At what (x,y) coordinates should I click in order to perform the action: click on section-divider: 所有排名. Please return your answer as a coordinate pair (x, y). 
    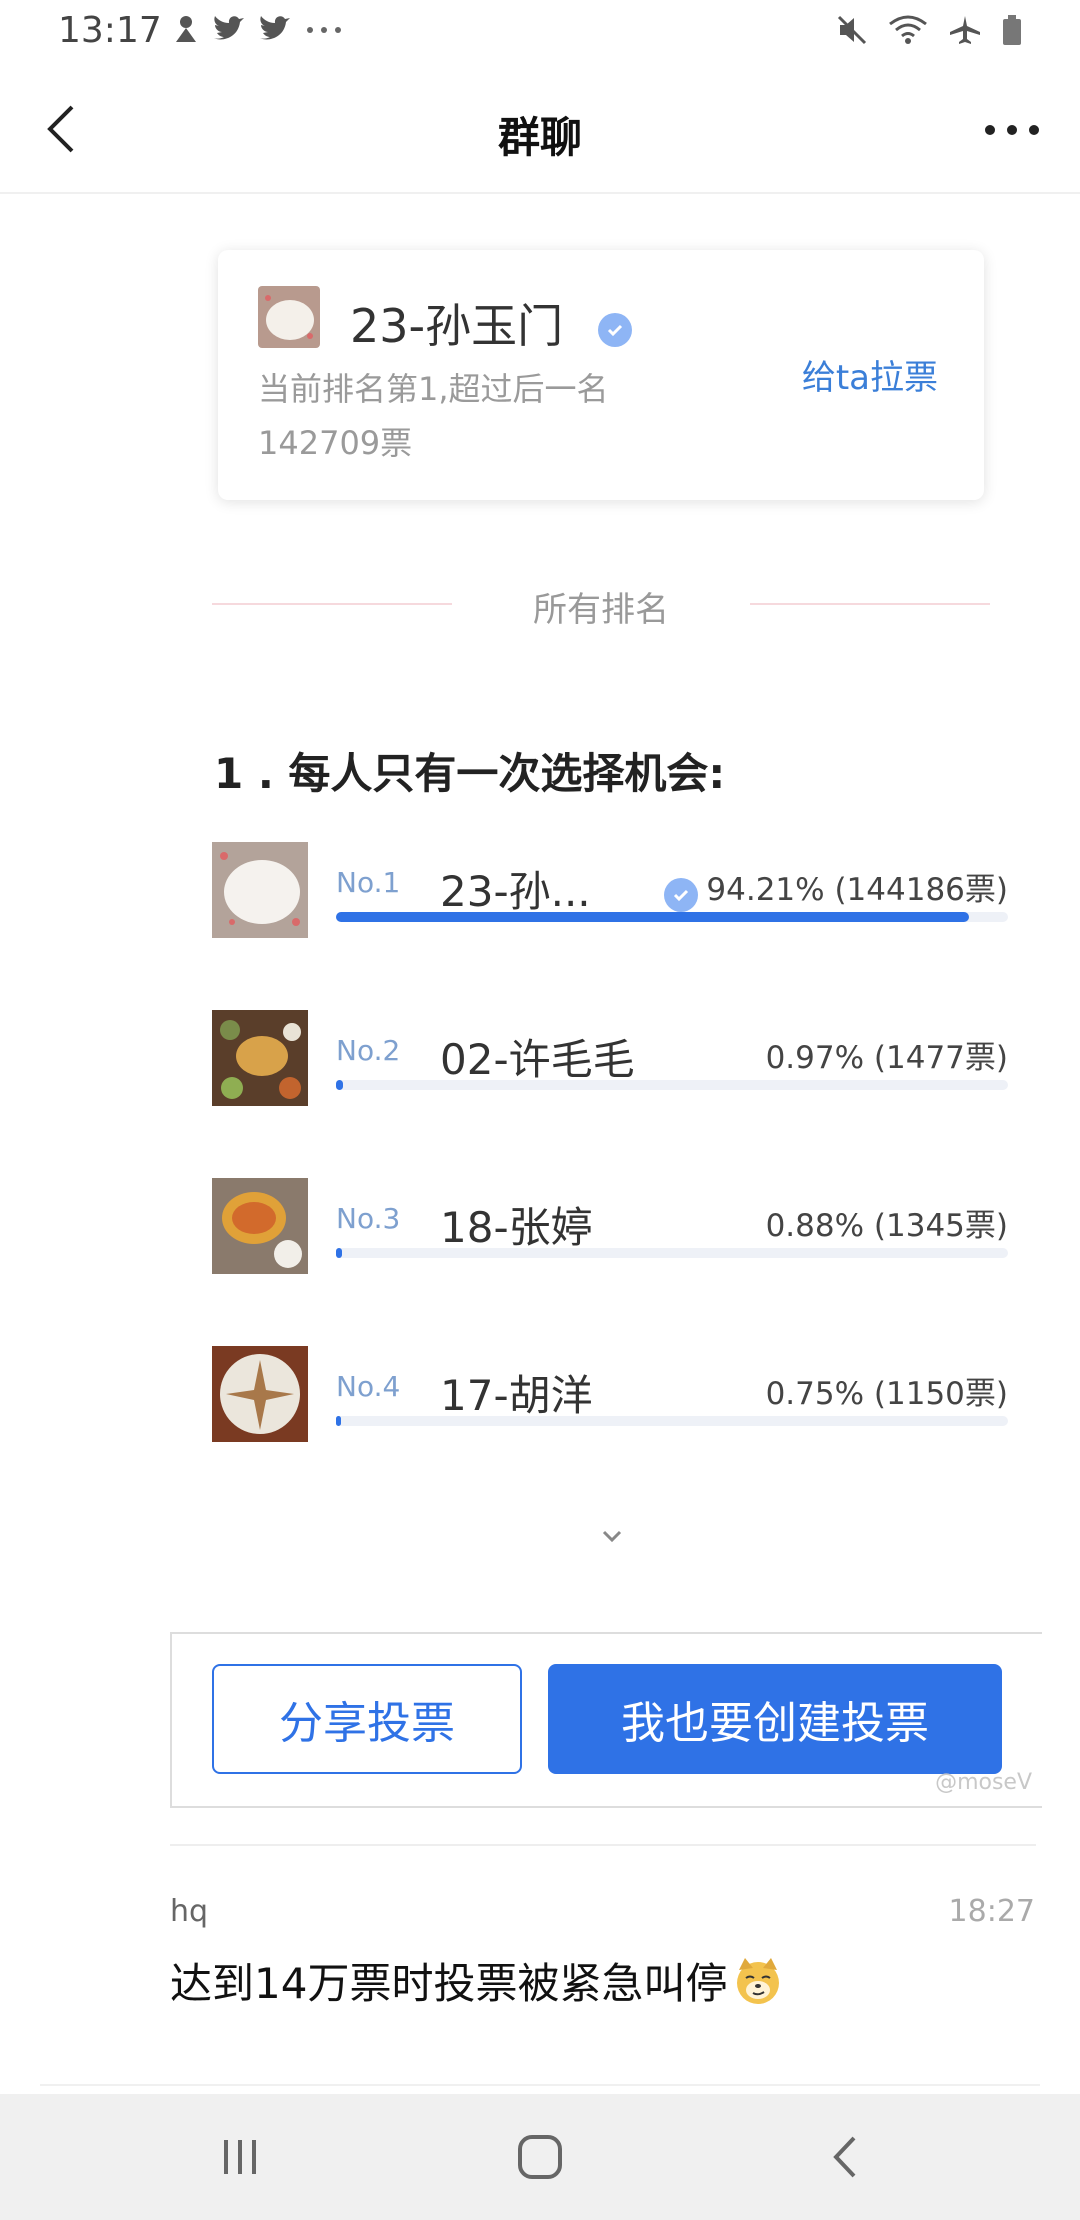
    Looking at the image, I should click on (601, 604).